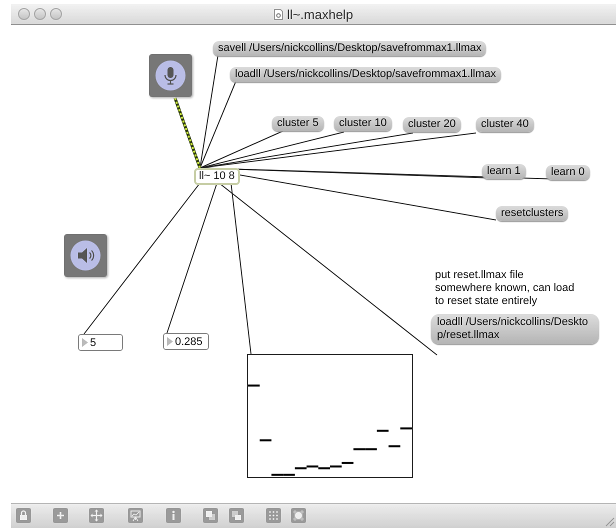  What do you see at coordinates (40, 14) in the screenshot?
I see `minimize-button` at bounding box center [40, 14].